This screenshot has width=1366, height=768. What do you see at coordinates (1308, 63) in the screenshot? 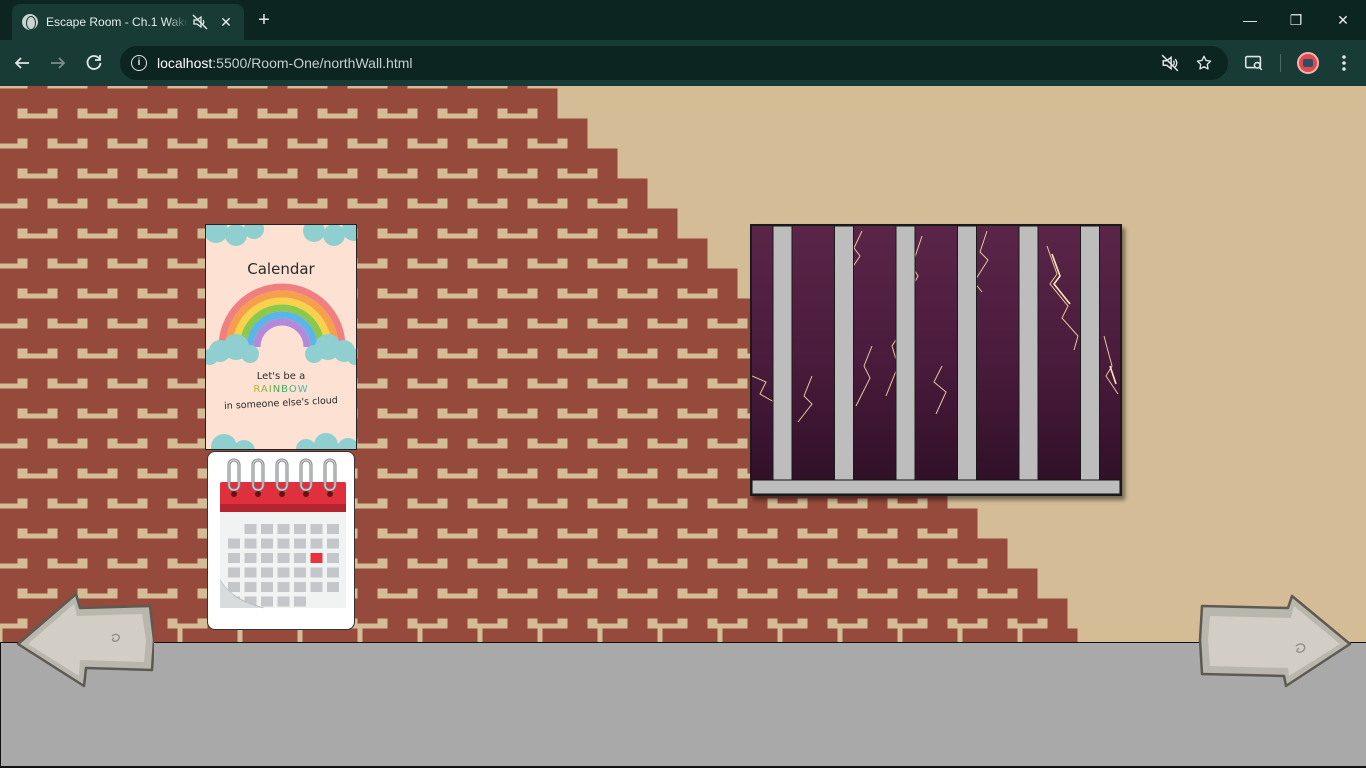
I see `profile-avatar` at bounding box center [1308, 63].